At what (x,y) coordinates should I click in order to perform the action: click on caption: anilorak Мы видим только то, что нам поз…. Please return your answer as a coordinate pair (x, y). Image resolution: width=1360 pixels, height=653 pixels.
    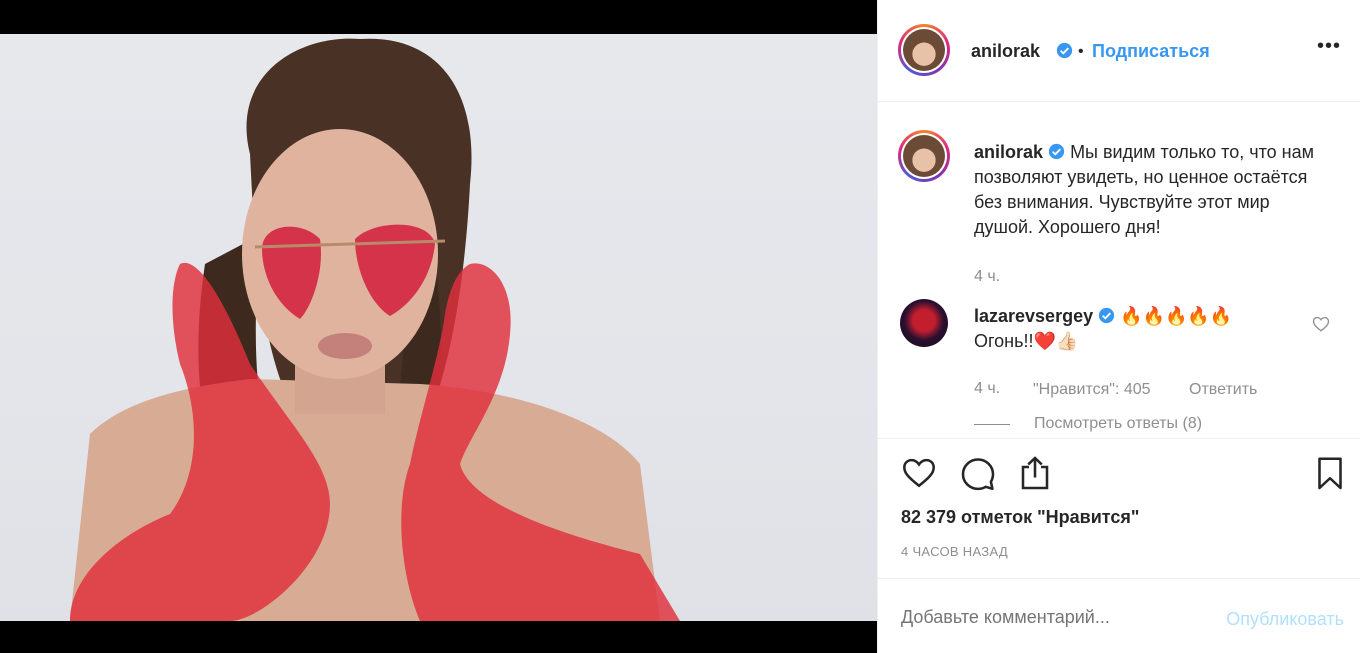
    Looking at the image, I should click on (1146, 190).